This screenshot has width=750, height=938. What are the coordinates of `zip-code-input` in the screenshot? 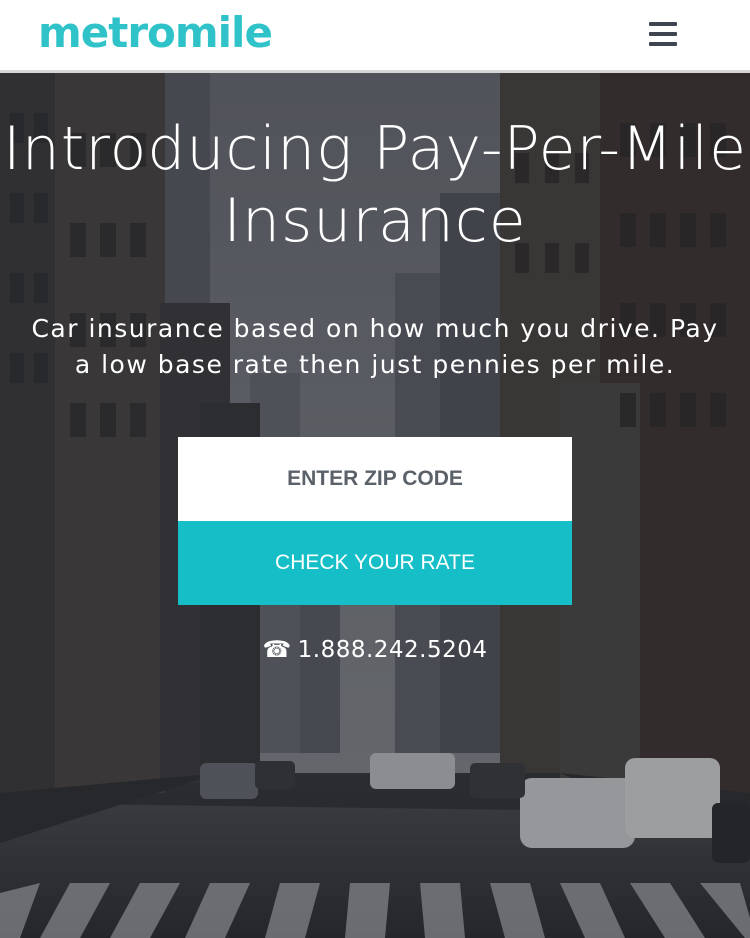 It's located at (375, 479).